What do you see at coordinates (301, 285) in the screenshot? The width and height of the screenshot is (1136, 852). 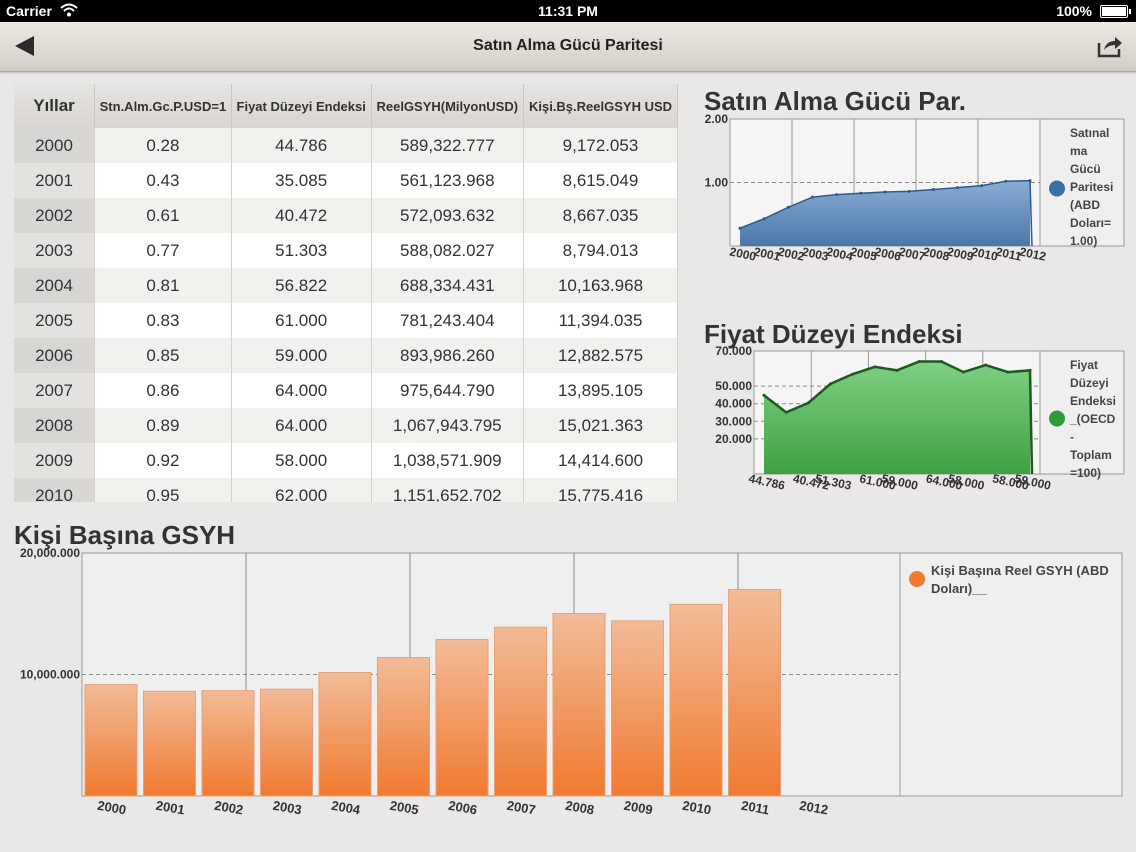 I see `table-cell: 56.822` at bounding box center [301, 285].